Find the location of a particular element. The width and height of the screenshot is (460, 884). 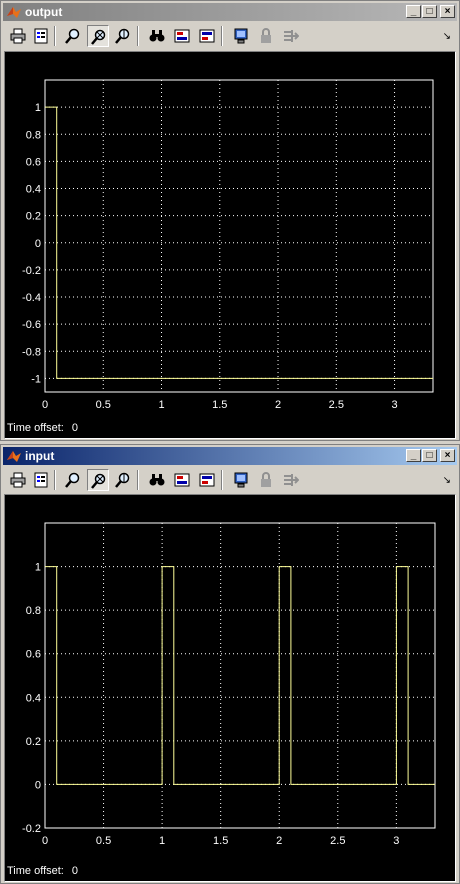

restore-axes-icon is located at coordinates (207, 480).